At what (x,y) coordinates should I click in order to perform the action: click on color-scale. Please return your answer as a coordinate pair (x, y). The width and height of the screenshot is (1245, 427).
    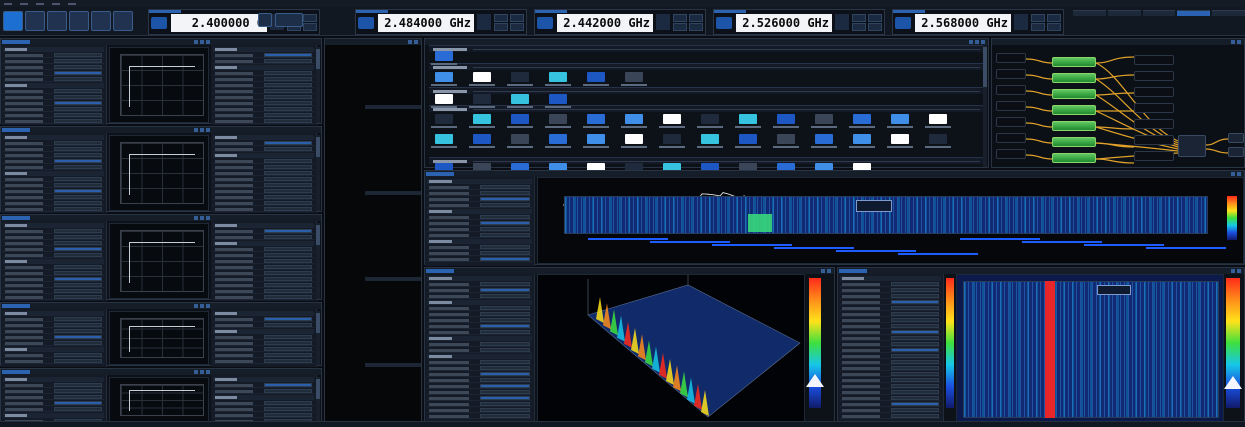
    Looking at the image, I should click on (815, 343).